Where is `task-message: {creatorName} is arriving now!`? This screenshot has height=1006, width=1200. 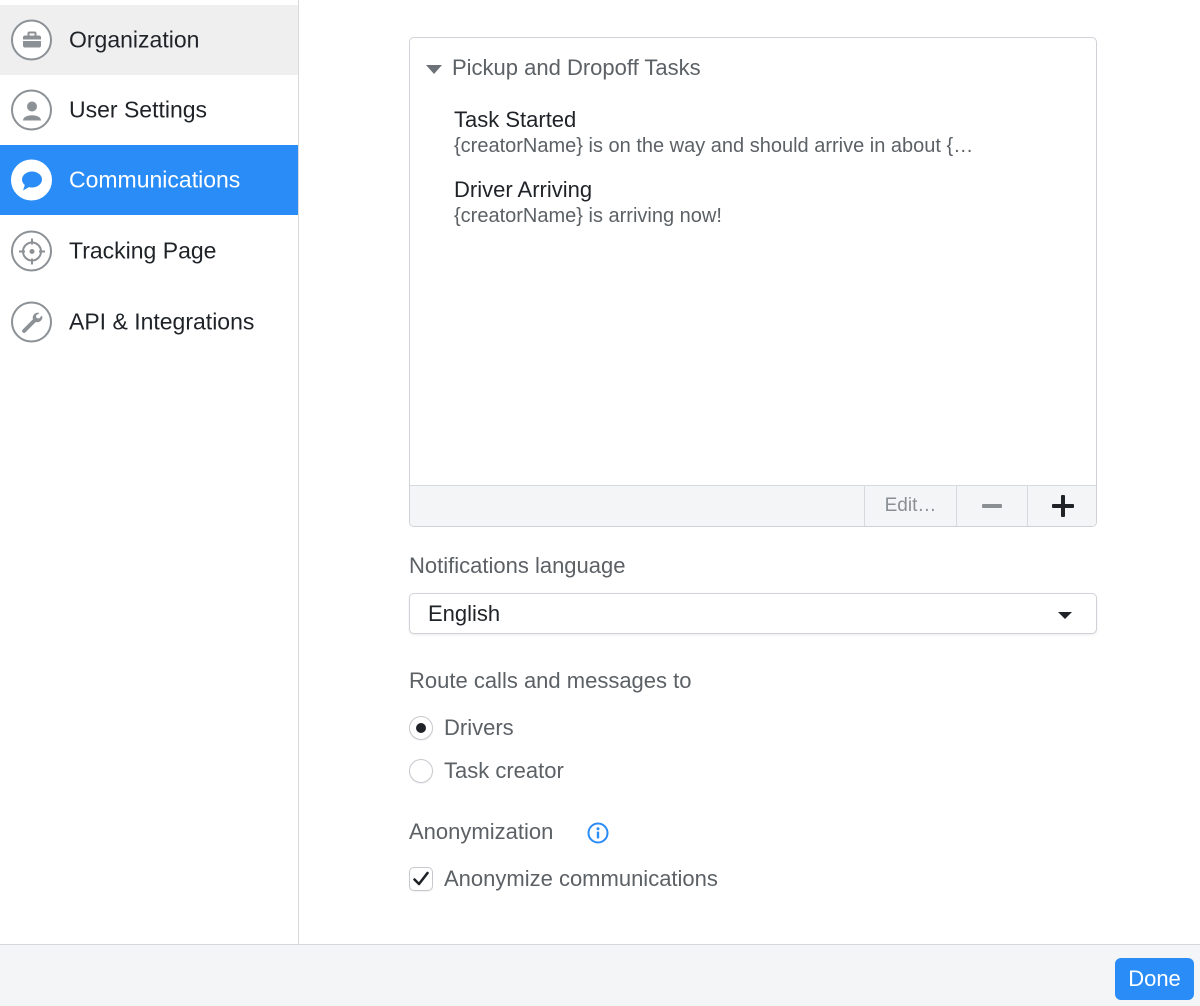
task-message: {creatorName} is arriving now! is located at coordinates (588, 216).